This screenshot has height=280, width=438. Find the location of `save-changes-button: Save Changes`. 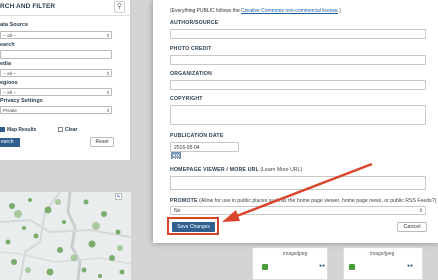

save-changes-button: Save Changes is located at coordinates (193, 227).